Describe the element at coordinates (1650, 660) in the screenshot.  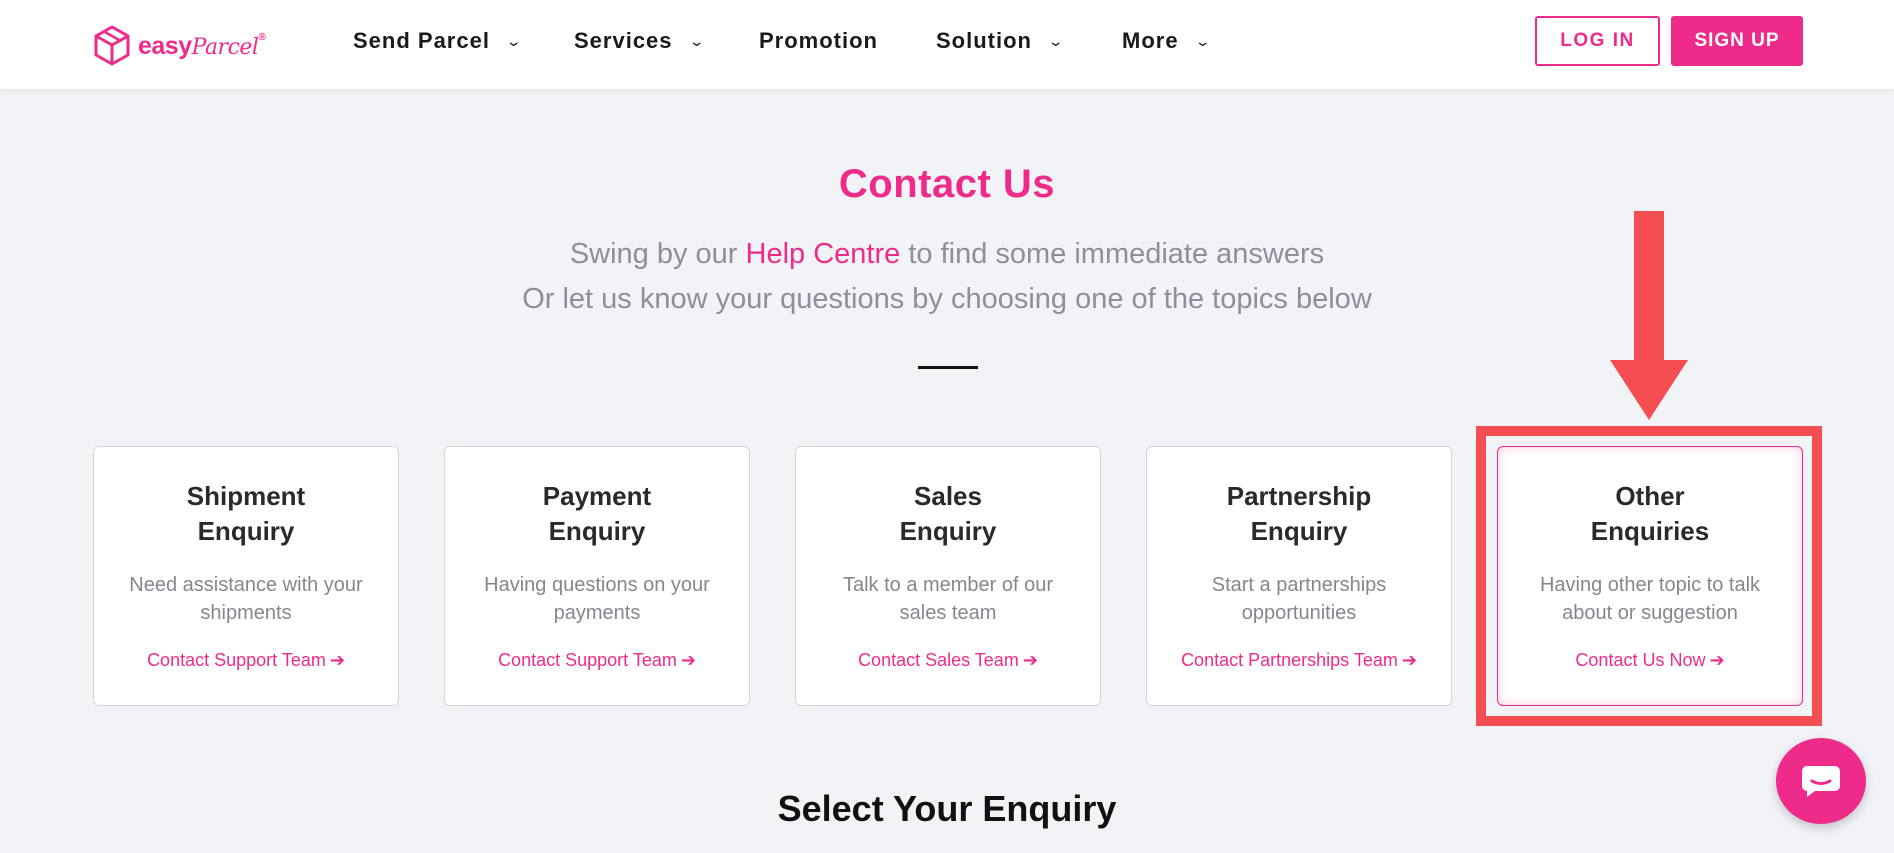
I see `contact-us-now-link: Contact Us Now ➔` at that location.